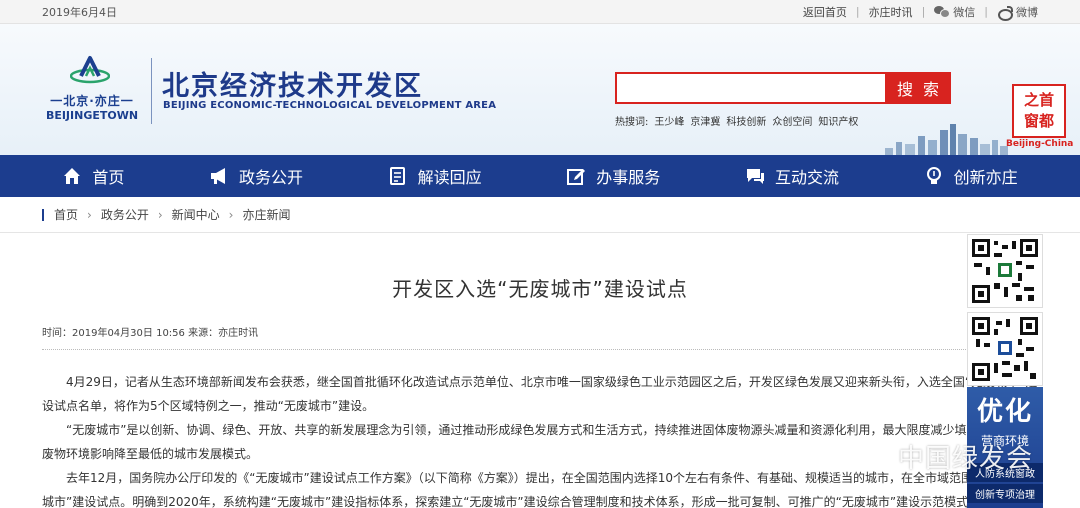  I want to click on nav-label: 创新亦庄, so click(985, 177).